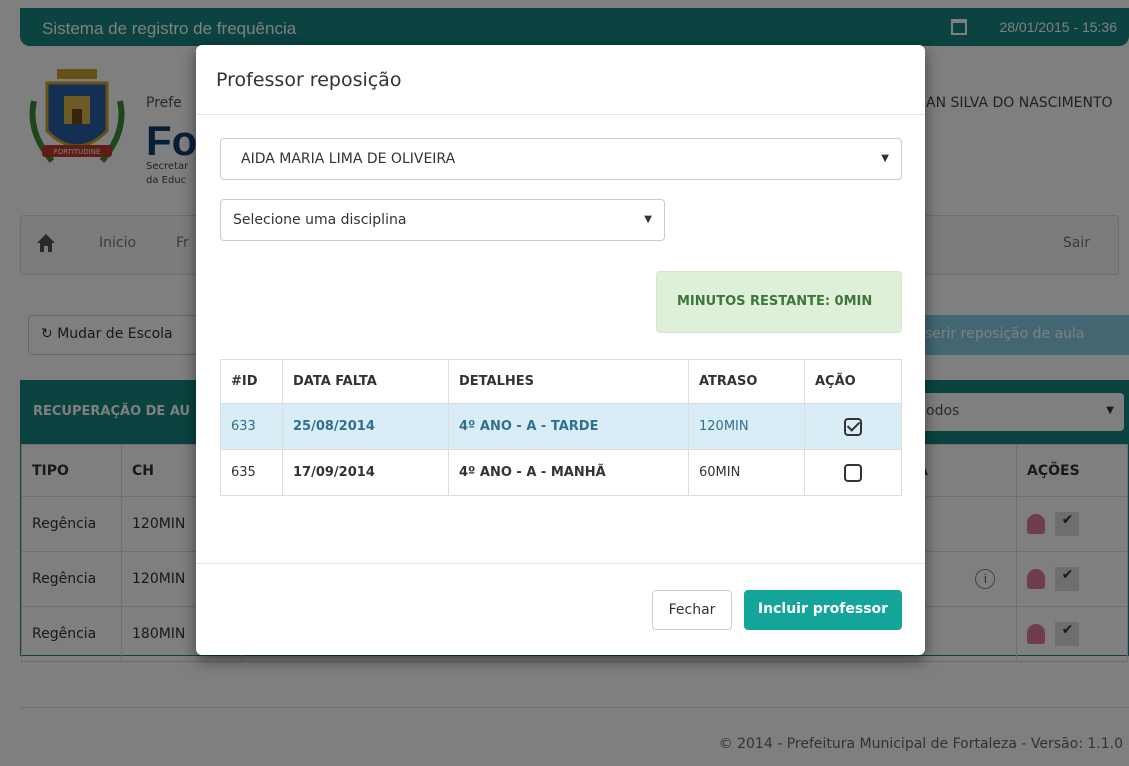  What do you see at coordinates (853, 472) in the screenshot?
I see `checkbox-icon` at bounding box center [853, 472].